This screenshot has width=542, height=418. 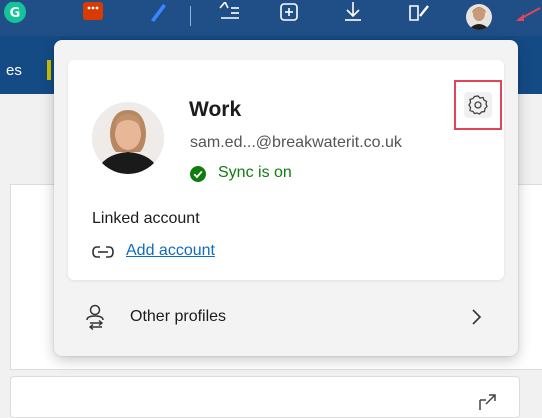 I want to click on other-profiles-button: Other profiles, so click(x=286, y=317).